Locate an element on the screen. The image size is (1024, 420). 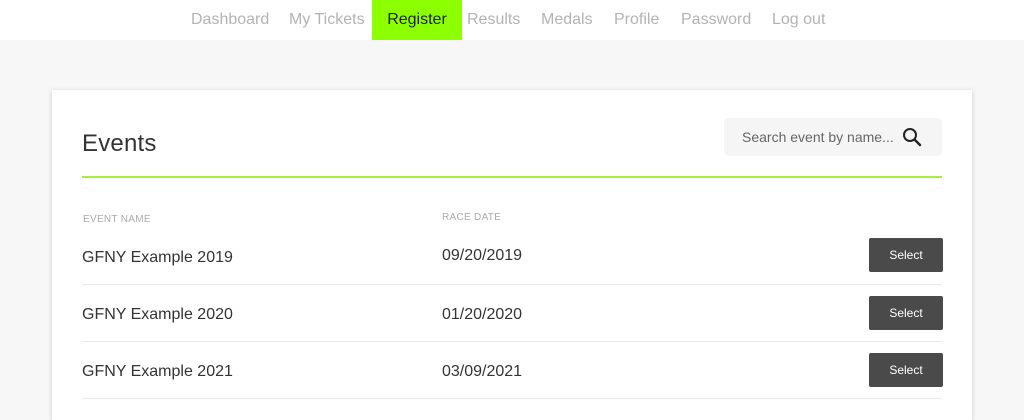
nav-item-password: Password is located at coordinates (716, 20).